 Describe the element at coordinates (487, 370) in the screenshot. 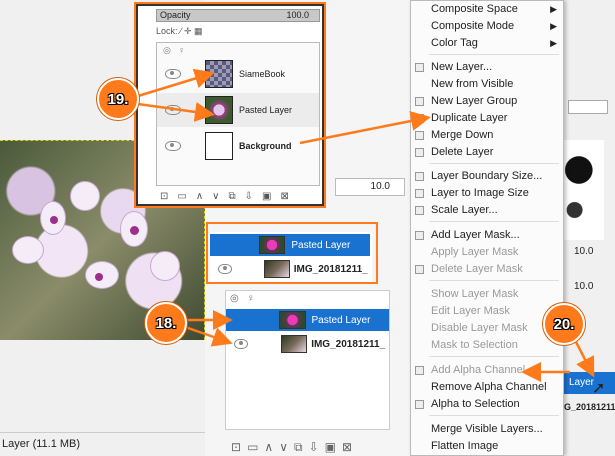

I see `menu-add-alpha-channel: Add Alpha Channel` at that location.